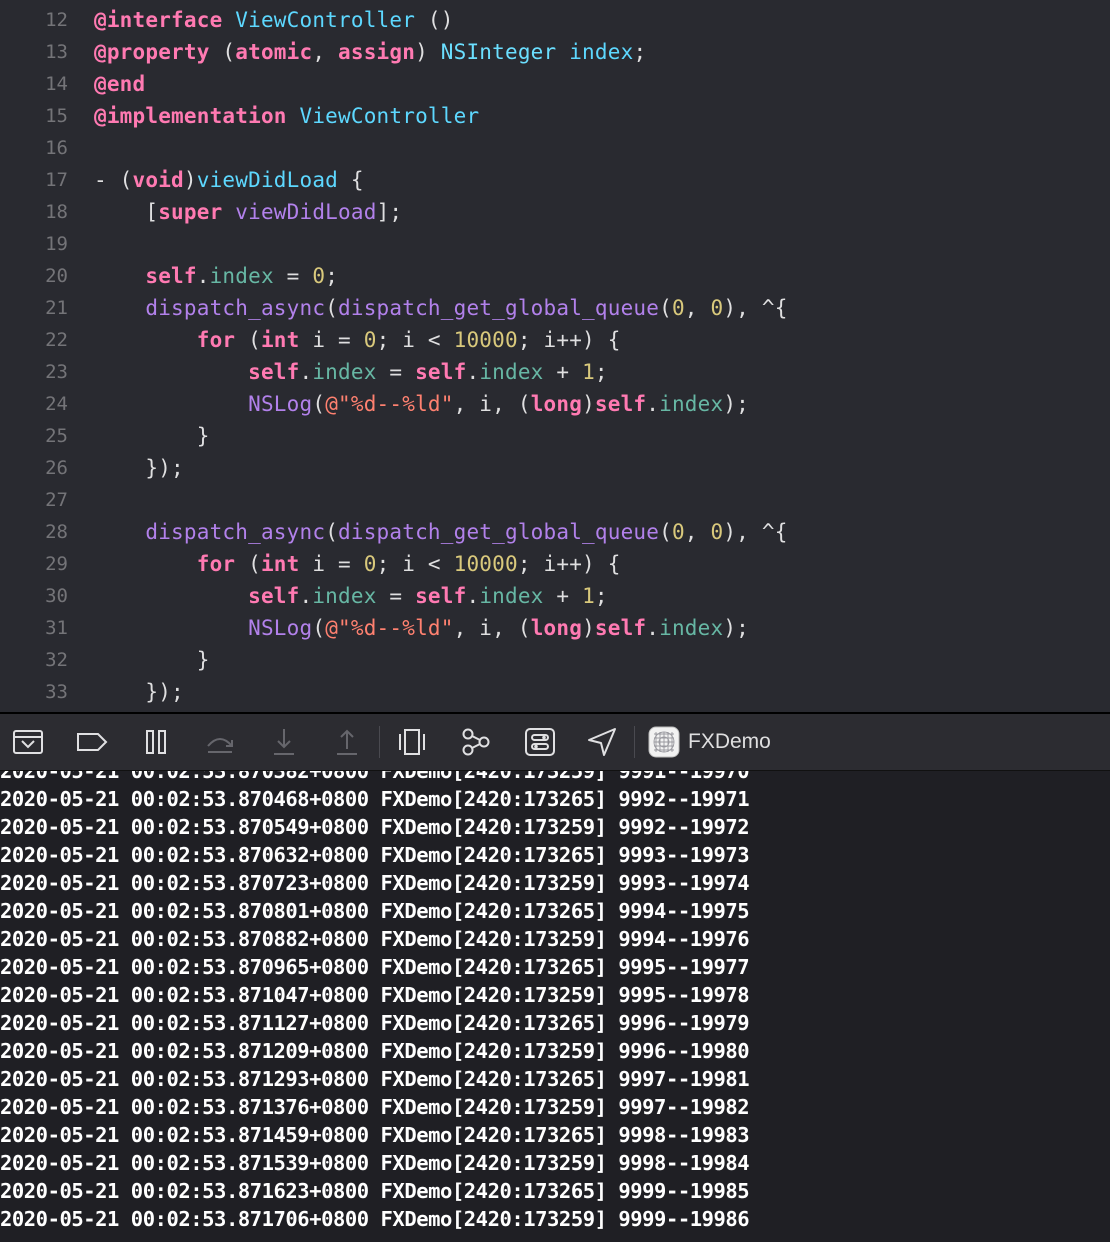  What do you see at coordinates (389, 212) in the screenshot?
I see `code-token: ];` at bounding box center [389, 212].